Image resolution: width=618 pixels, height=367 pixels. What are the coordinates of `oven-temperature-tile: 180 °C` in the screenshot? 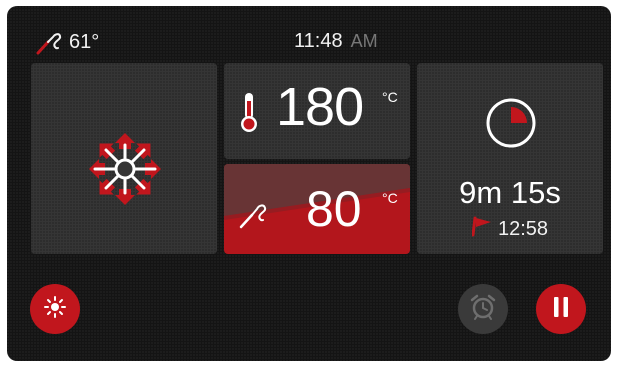 It's located at (317, 111).